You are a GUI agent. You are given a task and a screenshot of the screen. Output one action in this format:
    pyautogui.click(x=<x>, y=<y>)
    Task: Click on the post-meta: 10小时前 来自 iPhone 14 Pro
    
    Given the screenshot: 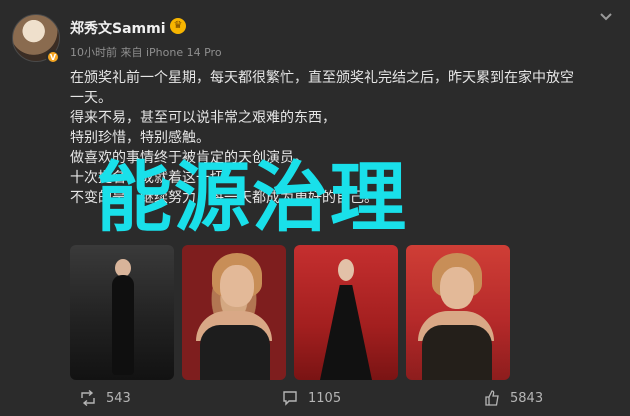 What is the action you would take?
    pyautogui.click(x=146, y=52)
    